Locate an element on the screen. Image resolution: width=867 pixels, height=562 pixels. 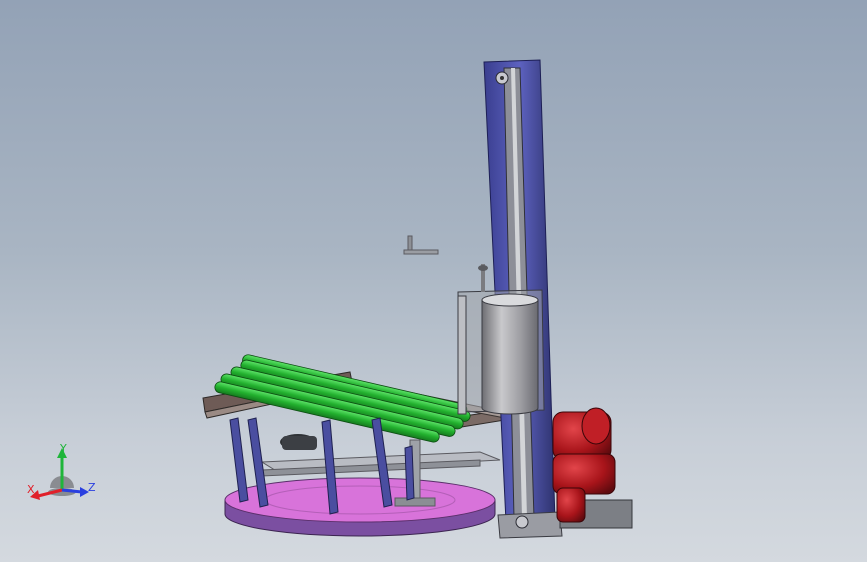
y-axis-label: Y is located at coordinates (63, 448).